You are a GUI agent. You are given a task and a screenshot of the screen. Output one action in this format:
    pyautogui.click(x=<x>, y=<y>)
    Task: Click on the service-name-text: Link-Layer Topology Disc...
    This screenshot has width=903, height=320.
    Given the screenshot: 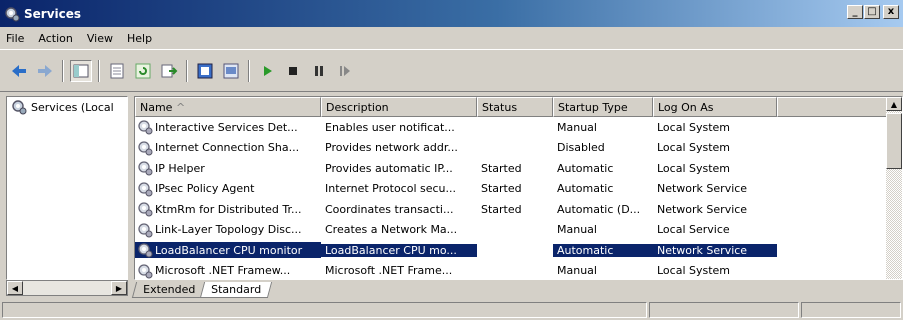 What is the action you would take?
    pyautogui.click(x=228, y=230)
    